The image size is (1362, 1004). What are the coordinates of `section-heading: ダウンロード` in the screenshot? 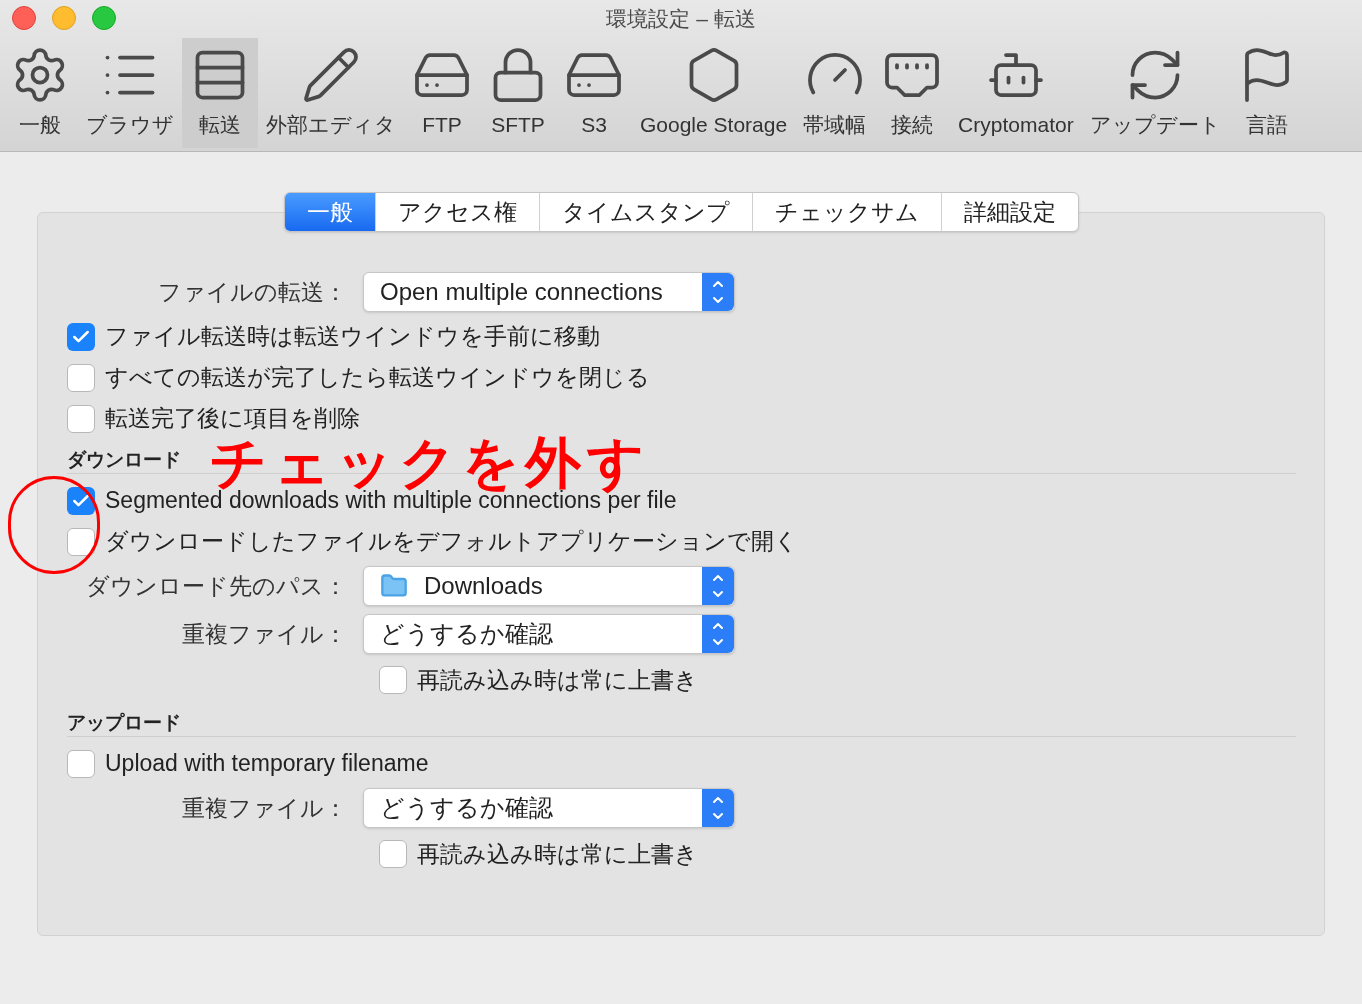 It's located at (124, 460).